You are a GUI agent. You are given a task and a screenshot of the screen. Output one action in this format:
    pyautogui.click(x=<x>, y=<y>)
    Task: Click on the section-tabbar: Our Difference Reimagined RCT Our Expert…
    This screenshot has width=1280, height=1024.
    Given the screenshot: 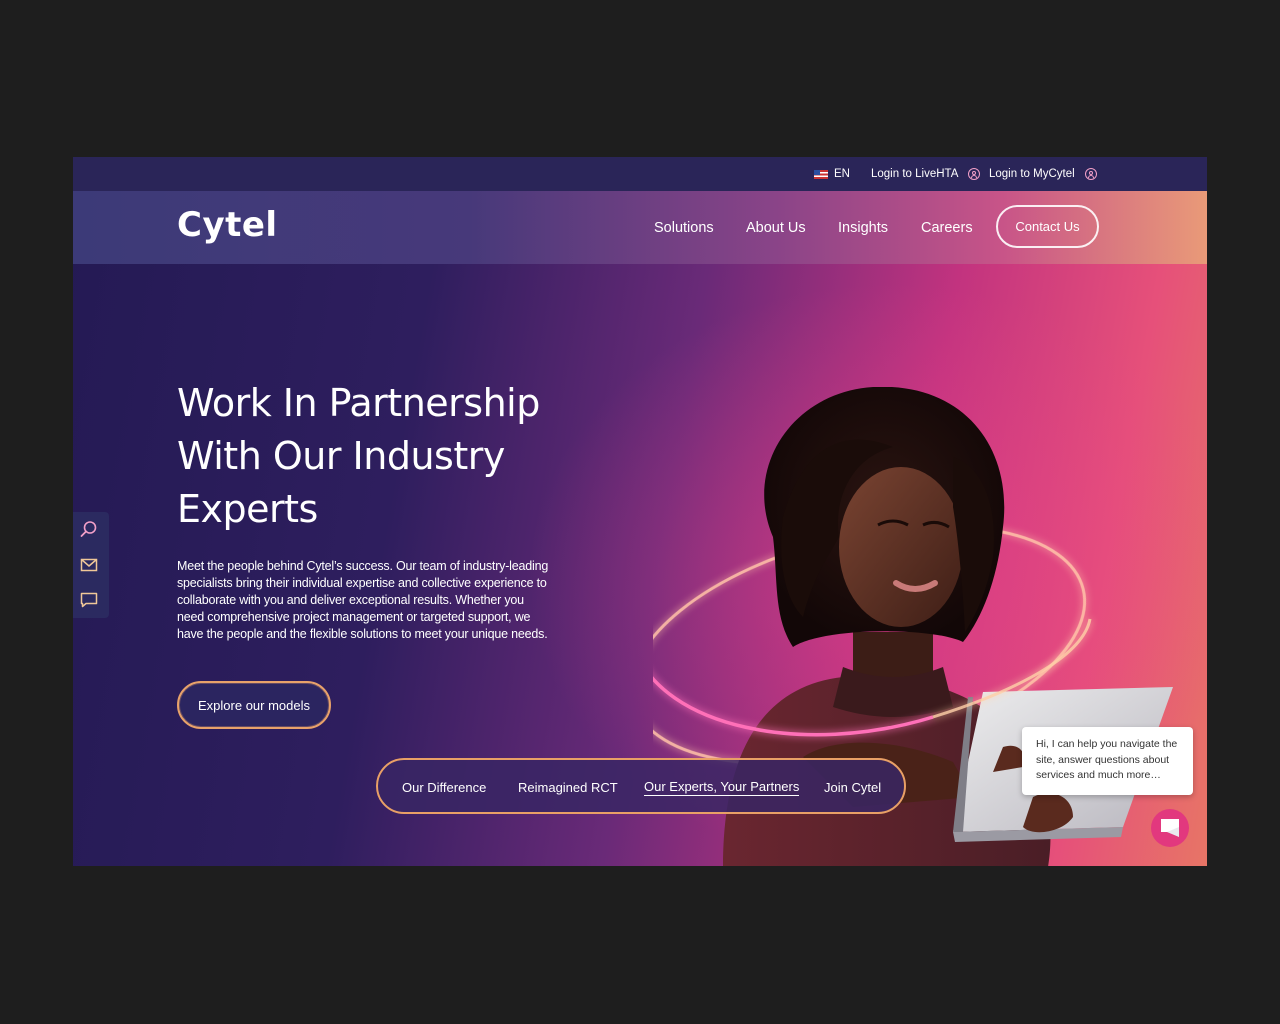 What is the action you would take?
    pyautogui.click(x=641, y=786)
    